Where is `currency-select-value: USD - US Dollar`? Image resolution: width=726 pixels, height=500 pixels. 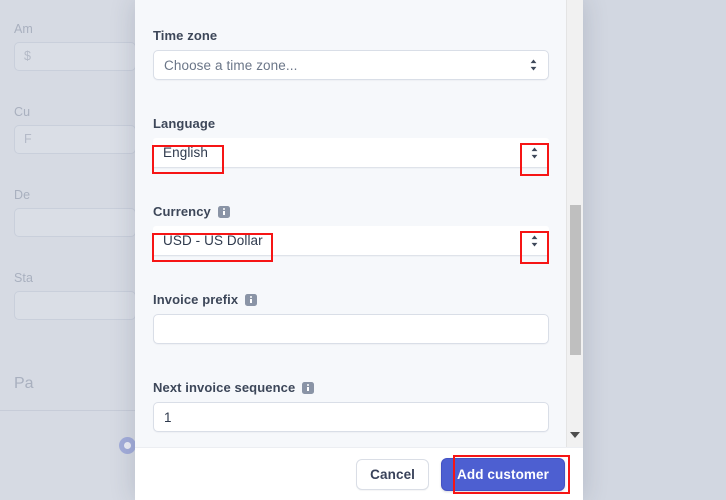 currency-select-value: USD - US Dollar is located at coordinates (213, 240).